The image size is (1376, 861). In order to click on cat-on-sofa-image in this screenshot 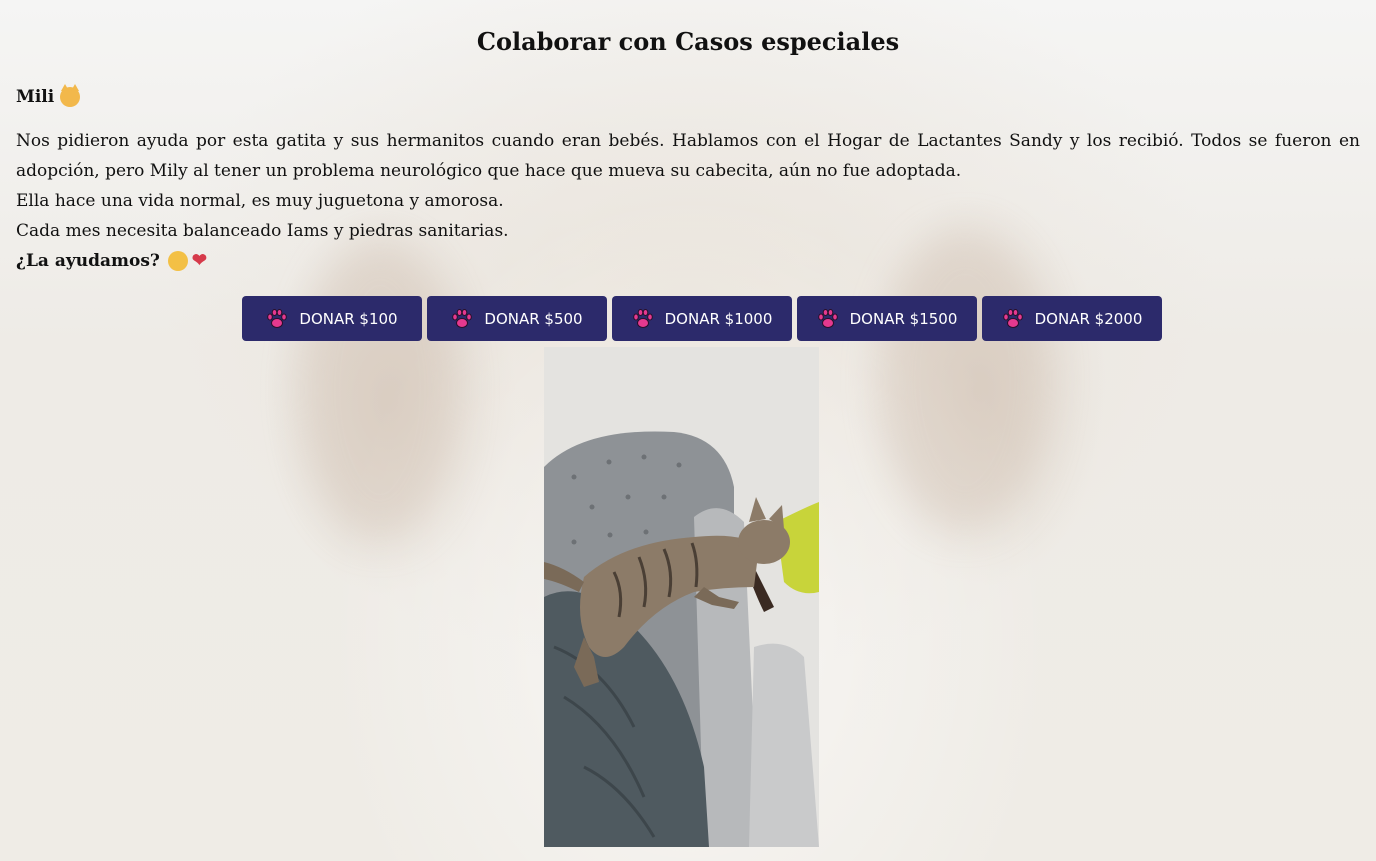, I will do `click(681, 597)`.